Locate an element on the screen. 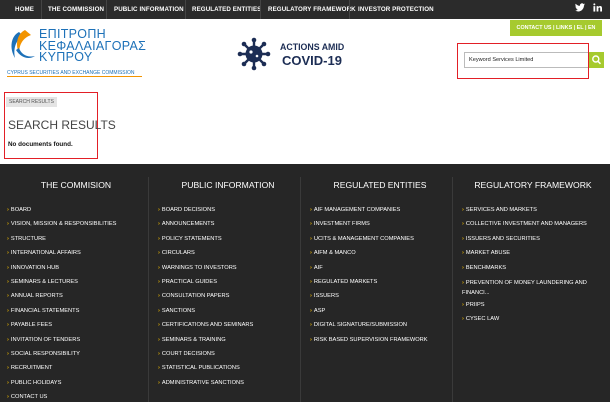 The image size is (610, 402). footer-link-label: ANNOUNCEMENTS is located at coordinates (188, 224).